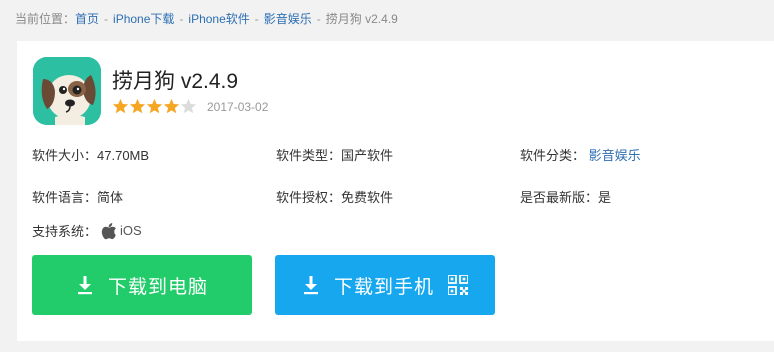 The height and width of the screenshot is (352, 774). Describe the element at coordinates (65, 197) in the screenshot. I see `info-language-label: 软件语言：` at that location.